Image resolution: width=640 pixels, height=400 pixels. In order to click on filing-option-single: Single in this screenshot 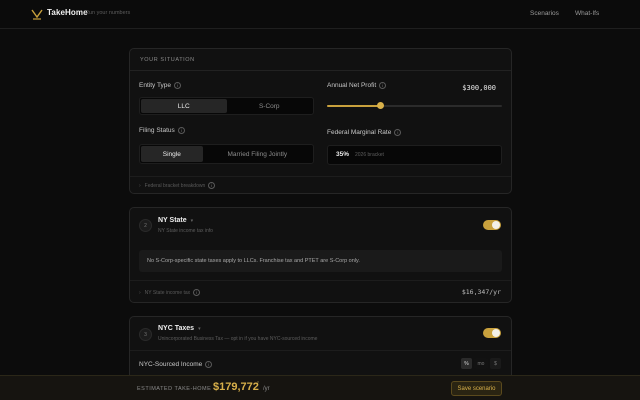, I will do `click(172, 154)`.